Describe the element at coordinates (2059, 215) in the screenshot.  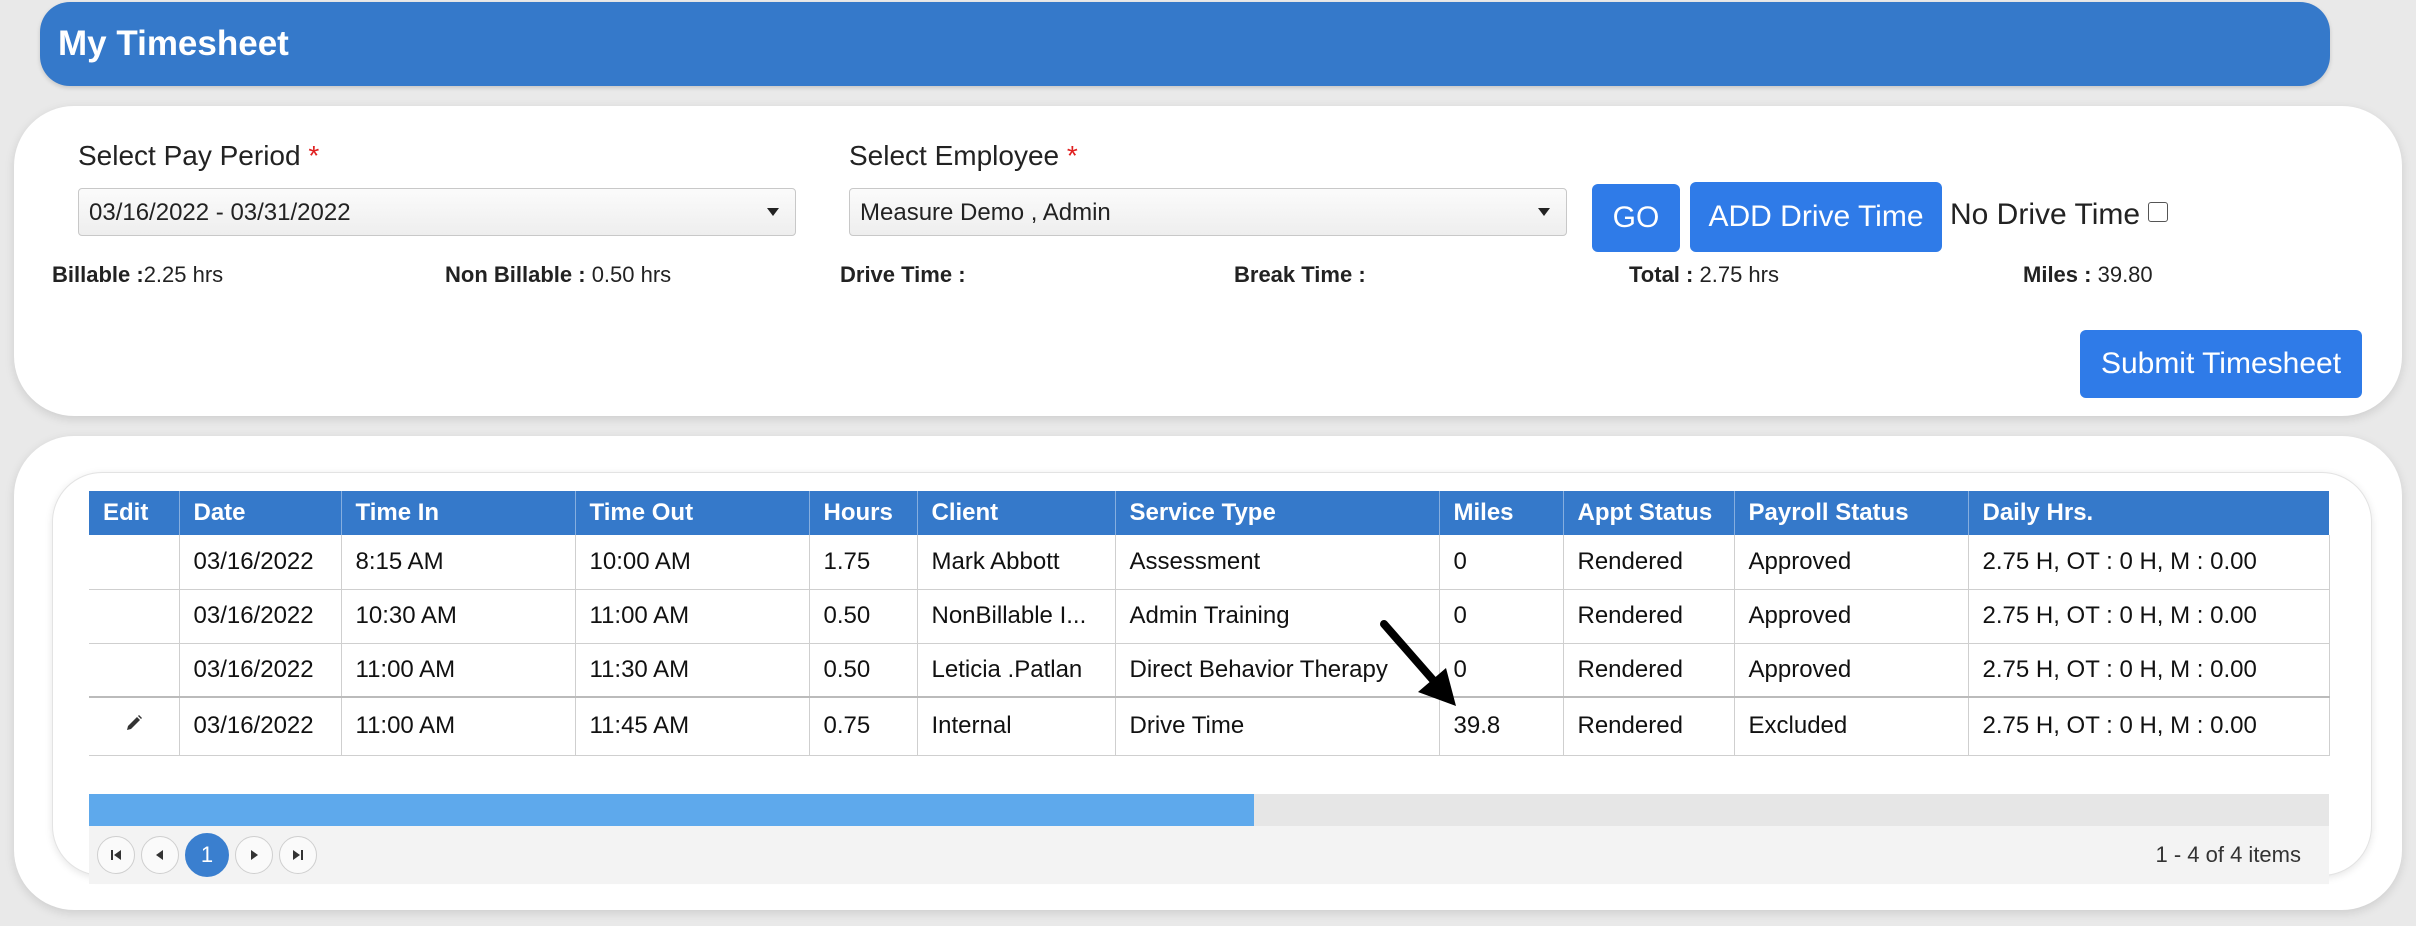
I see `no-drive-time-toggle: No Drive Time` at that location.